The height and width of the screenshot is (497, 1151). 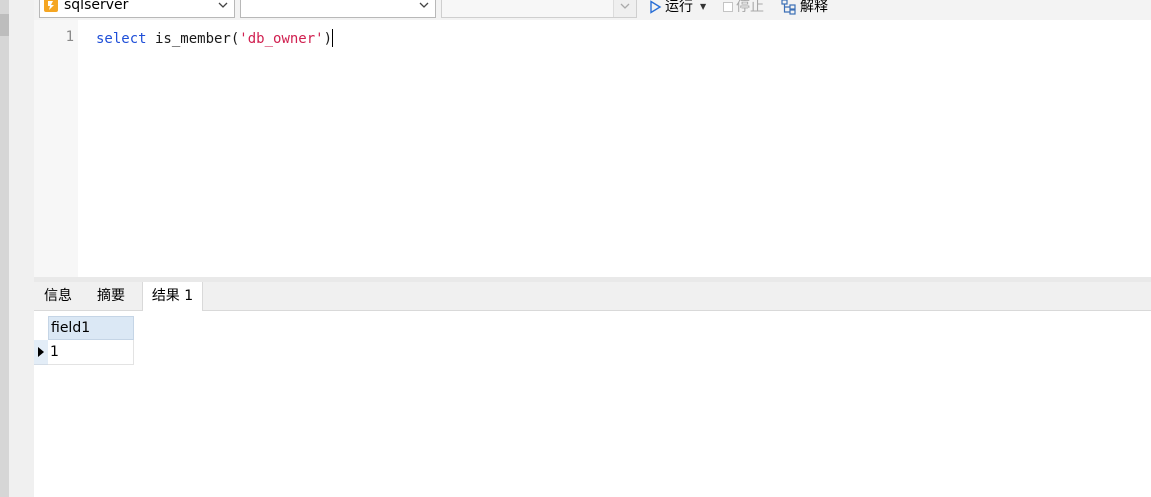 What do you see at coordinates (17, 248) in the screenshot?
I see `left-panel-strip` at bounding box center [17, 248].